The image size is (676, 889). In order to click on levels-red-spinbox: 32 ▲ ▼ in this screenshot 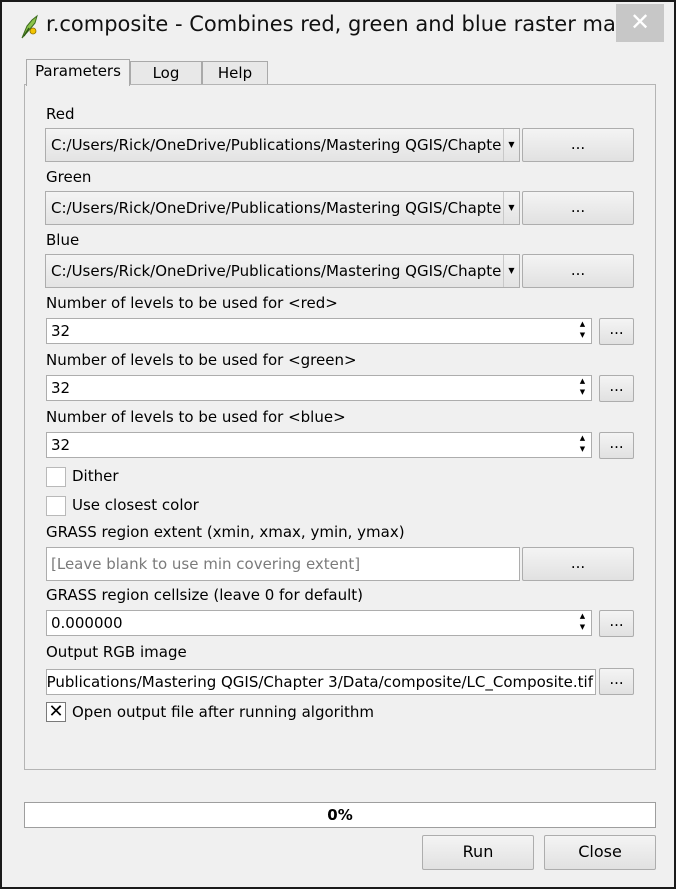, I will do `click(319, 331)`.